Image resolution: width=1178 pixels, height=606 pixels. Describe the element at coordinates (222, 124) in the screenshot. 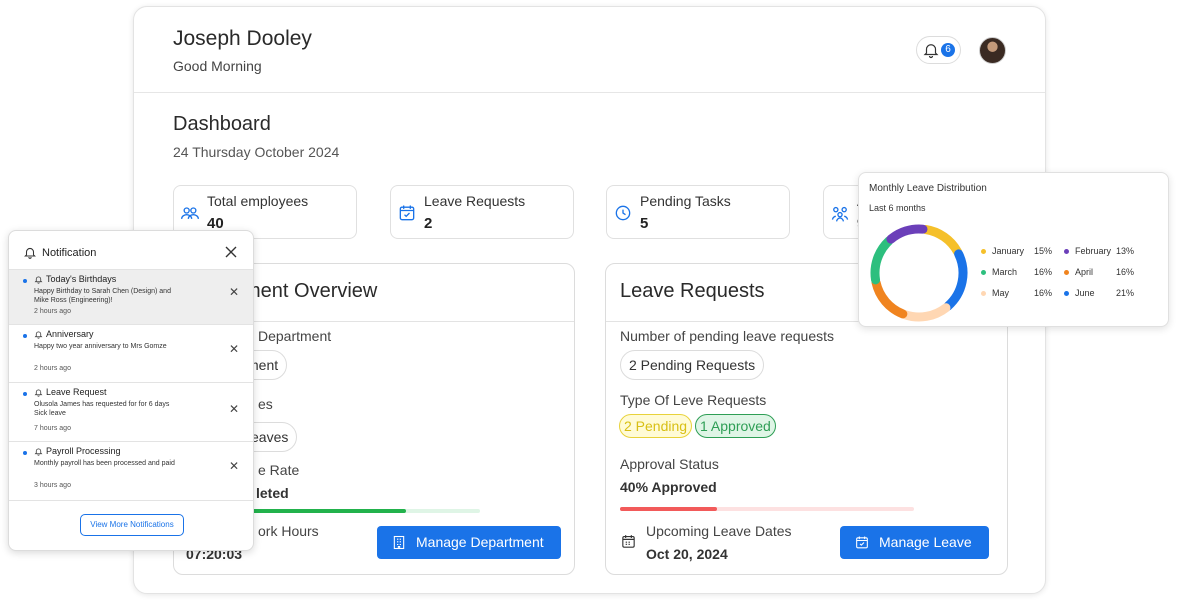

I see `page-title: Dashboard` at that location.